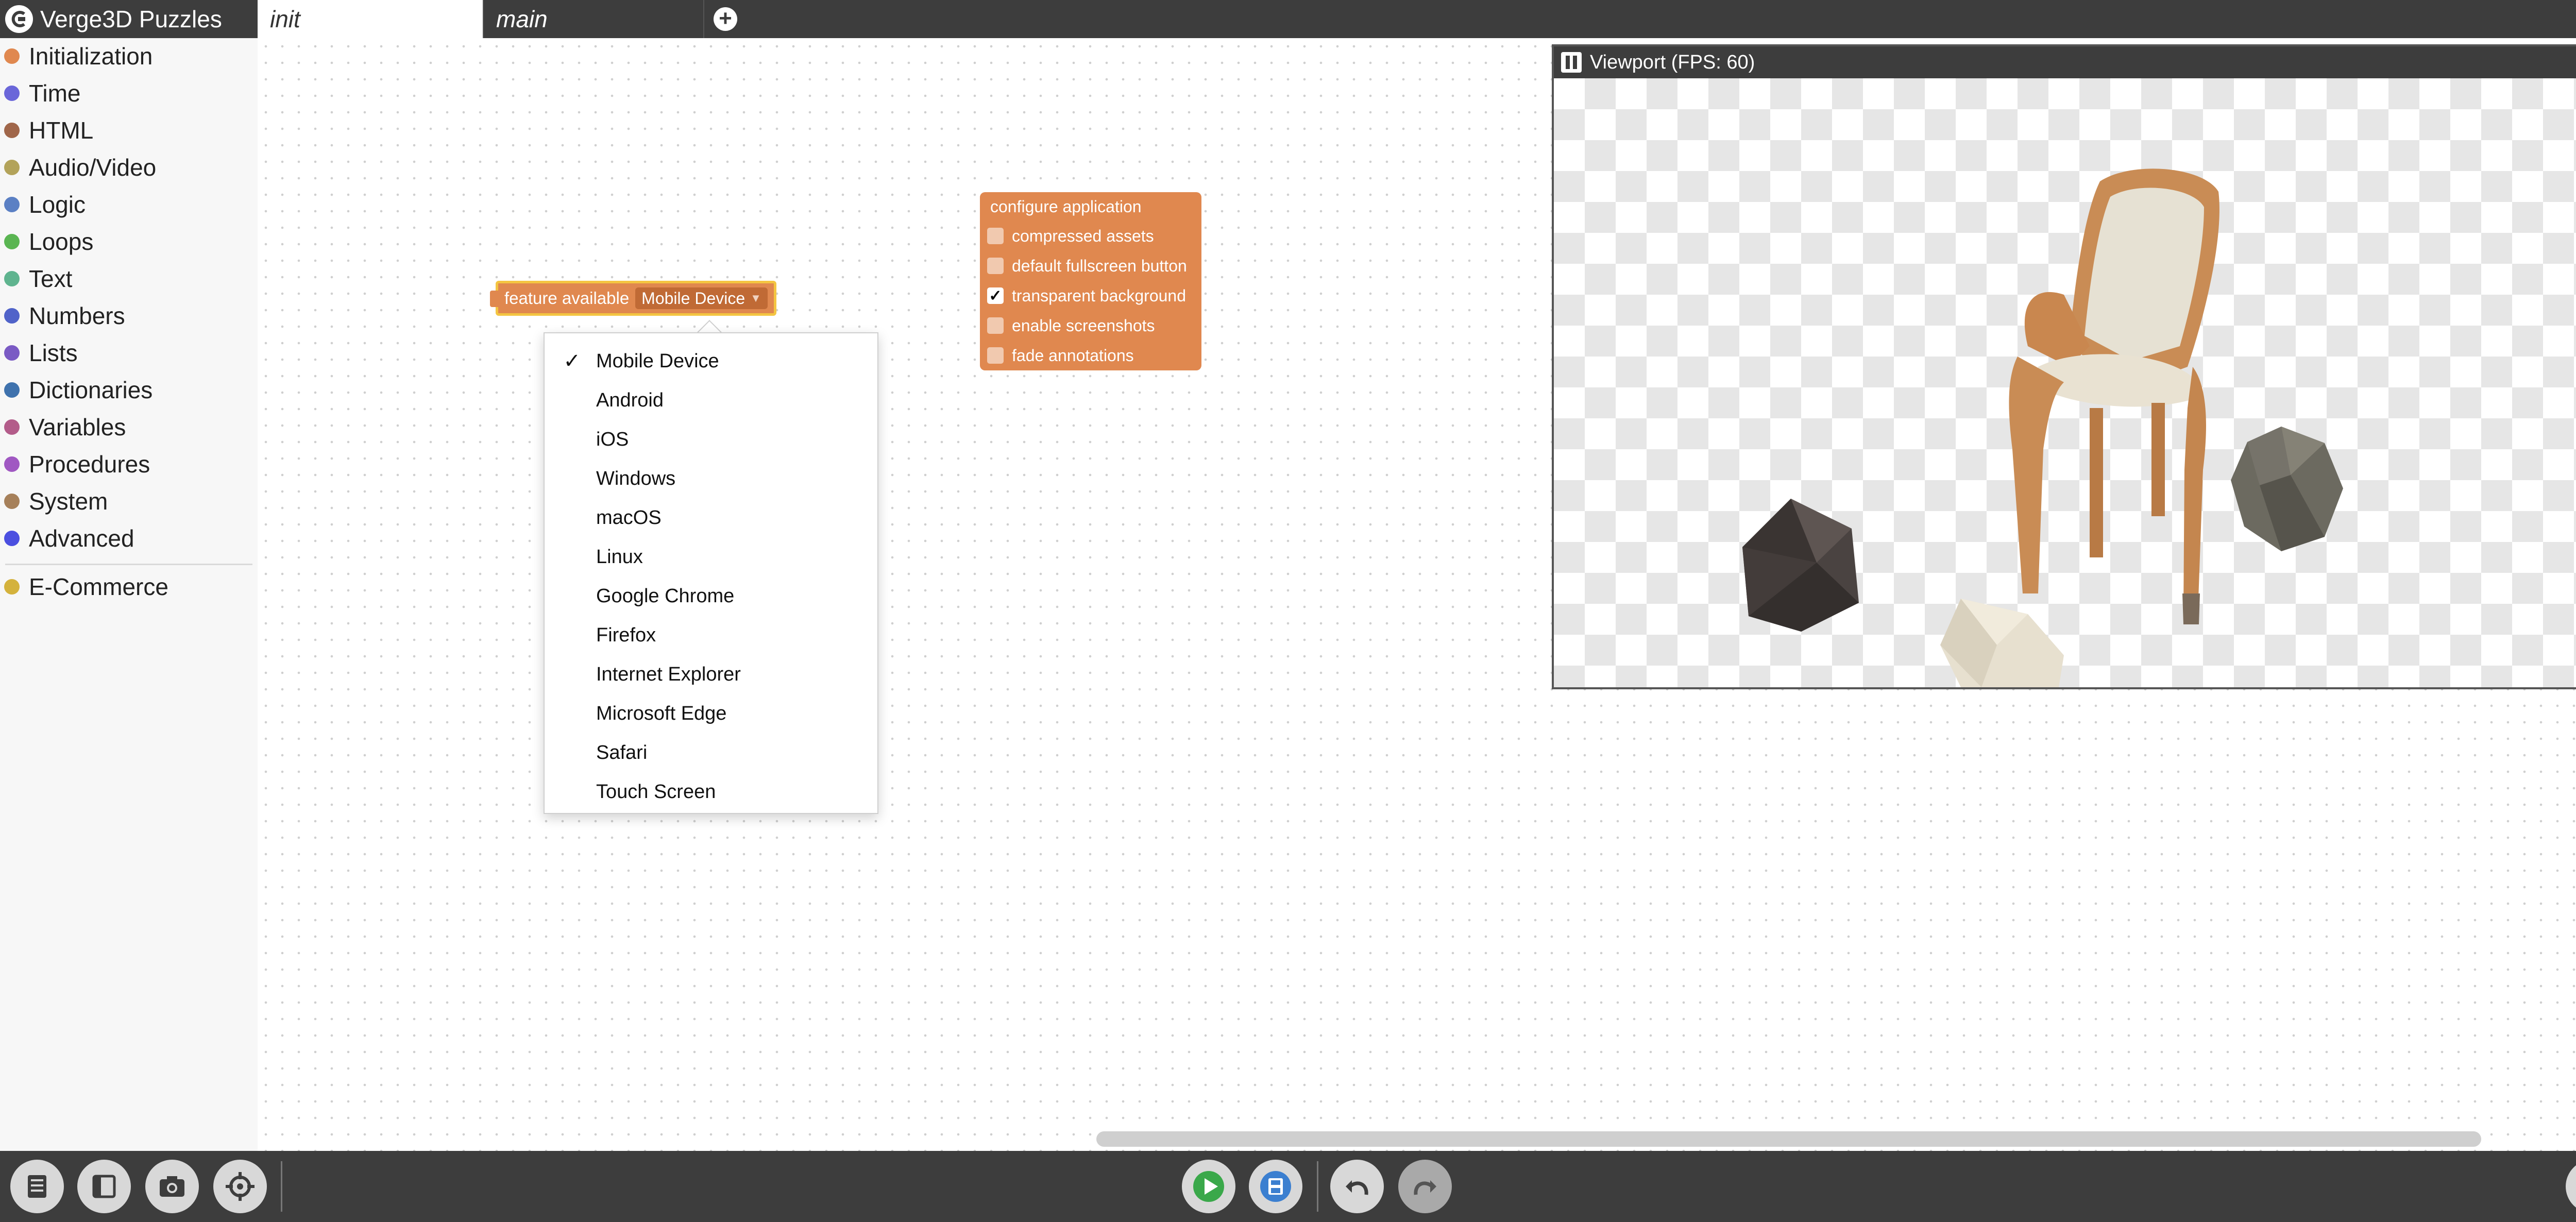  Describe the element at coordinates (633, 298) in the screenshot. I see `feature-available-block: feature available Mobile Device ▼` at that location.